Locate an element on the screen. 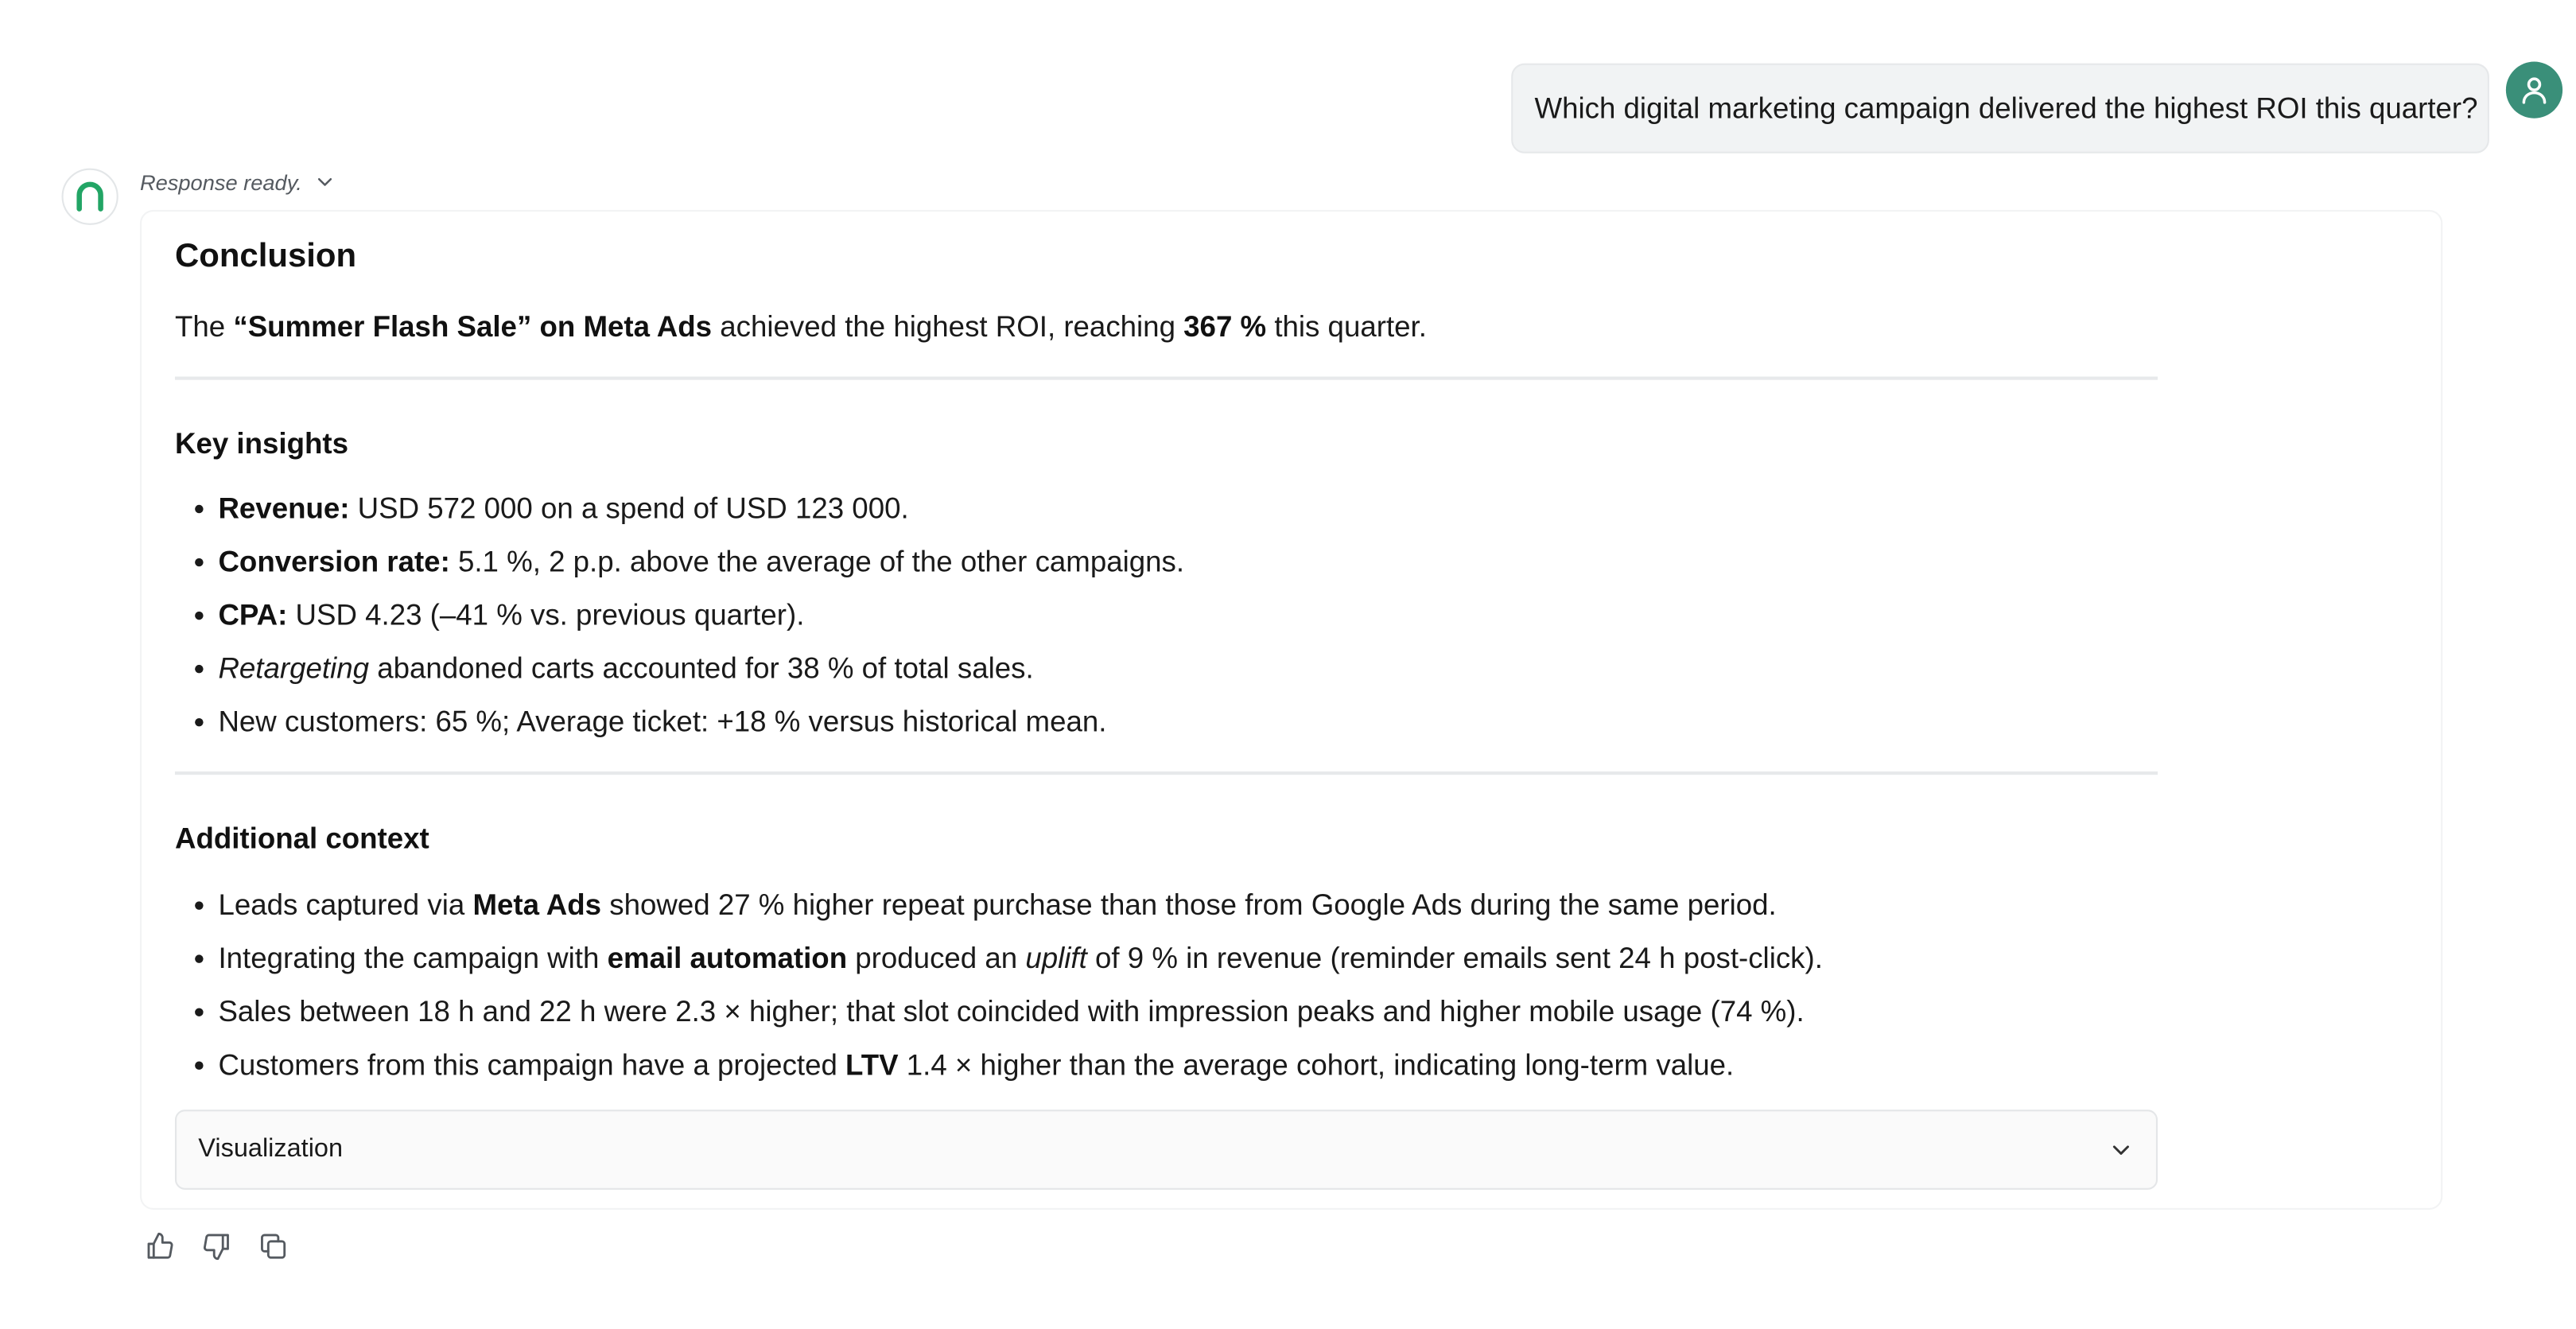  arch-logo-icon is located at coordinates (89, 196).